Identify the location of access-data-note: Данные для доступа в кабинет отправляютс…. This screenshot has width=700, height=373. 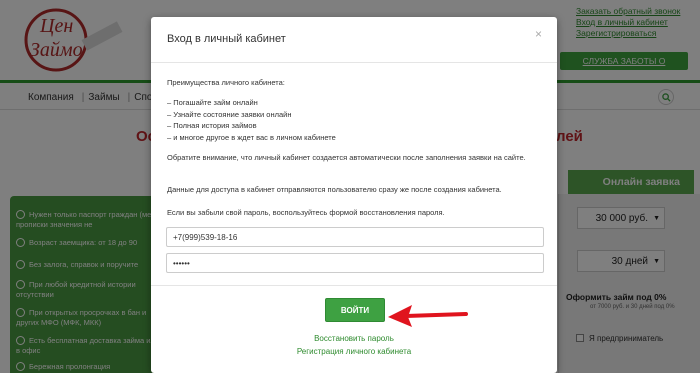
(334, 189).